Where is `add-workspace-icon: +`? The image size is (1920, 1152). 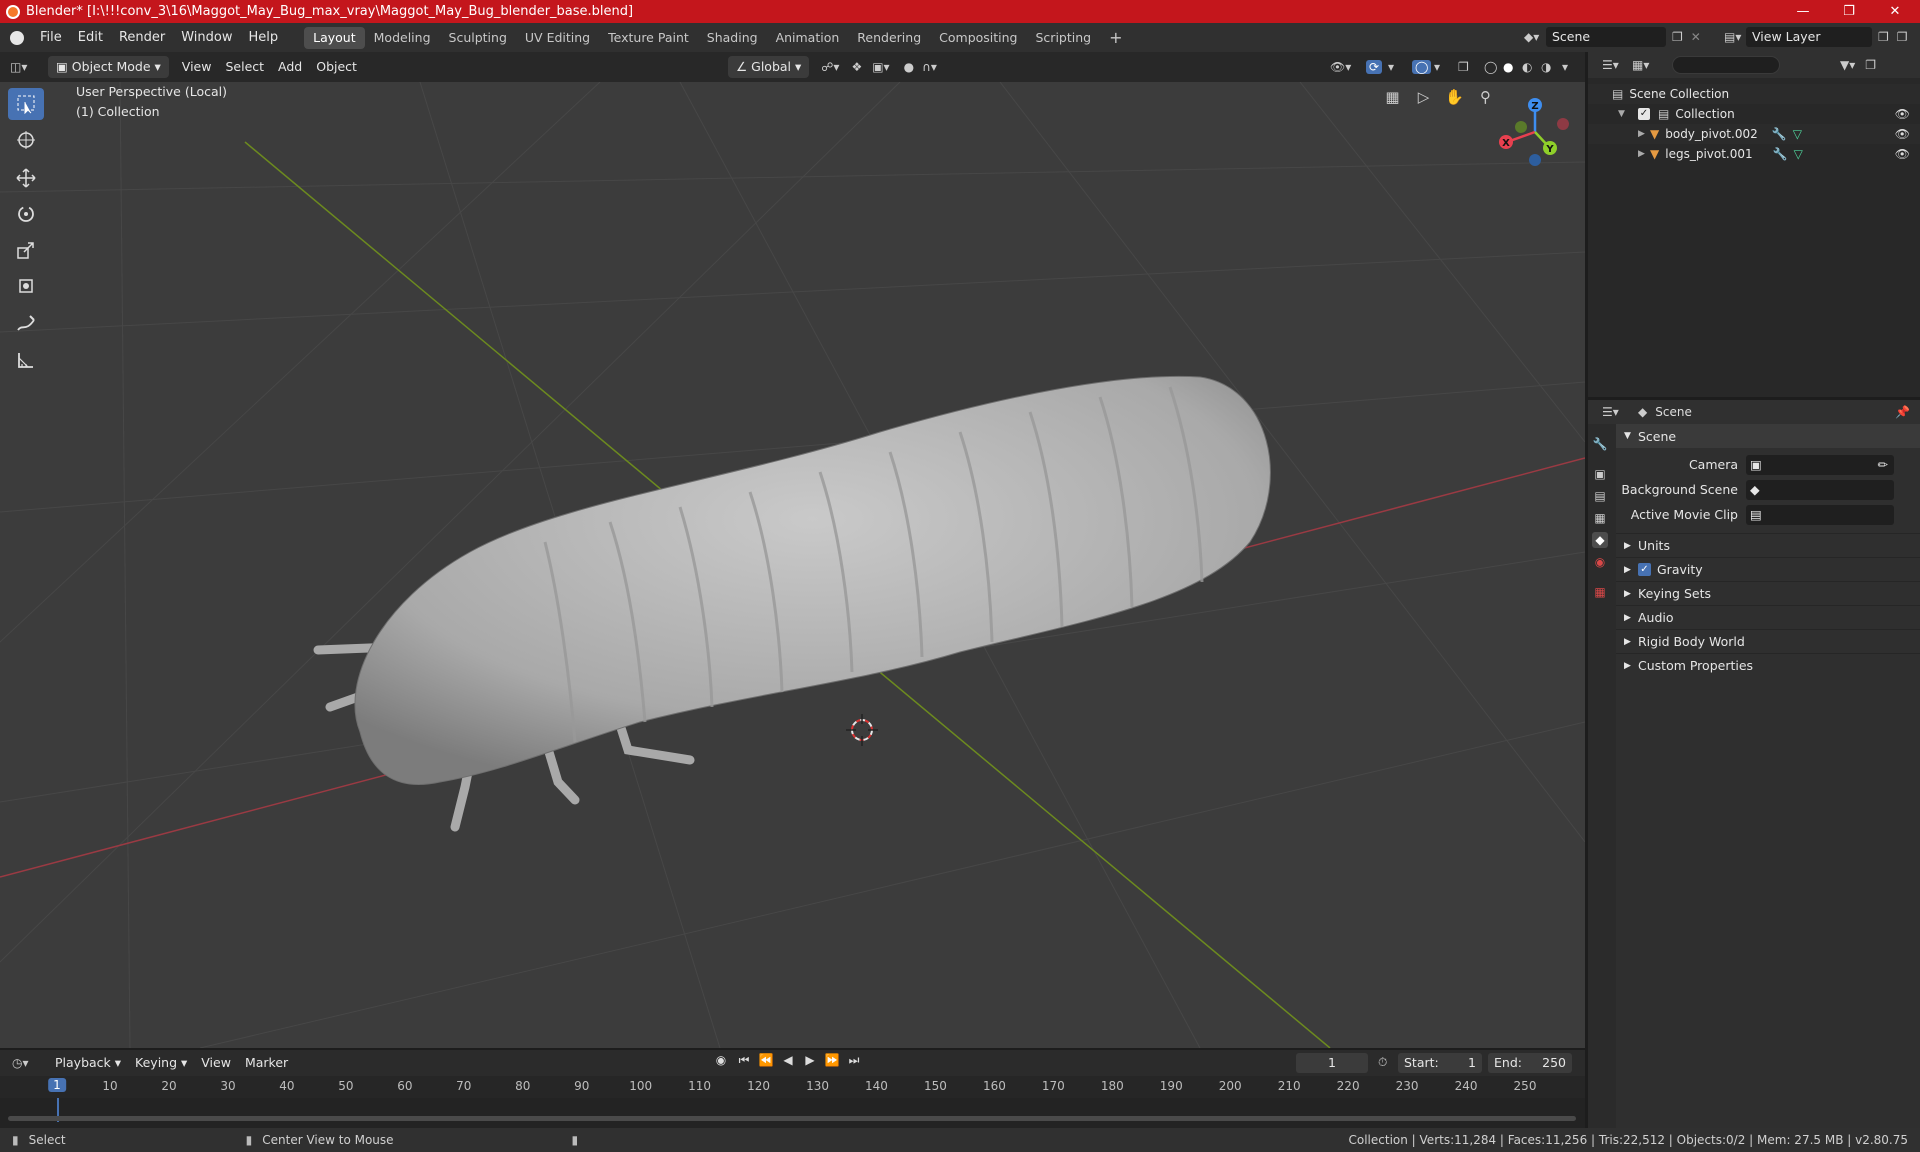 add-workspace-icon: + is located at coordinates (1115, 38).